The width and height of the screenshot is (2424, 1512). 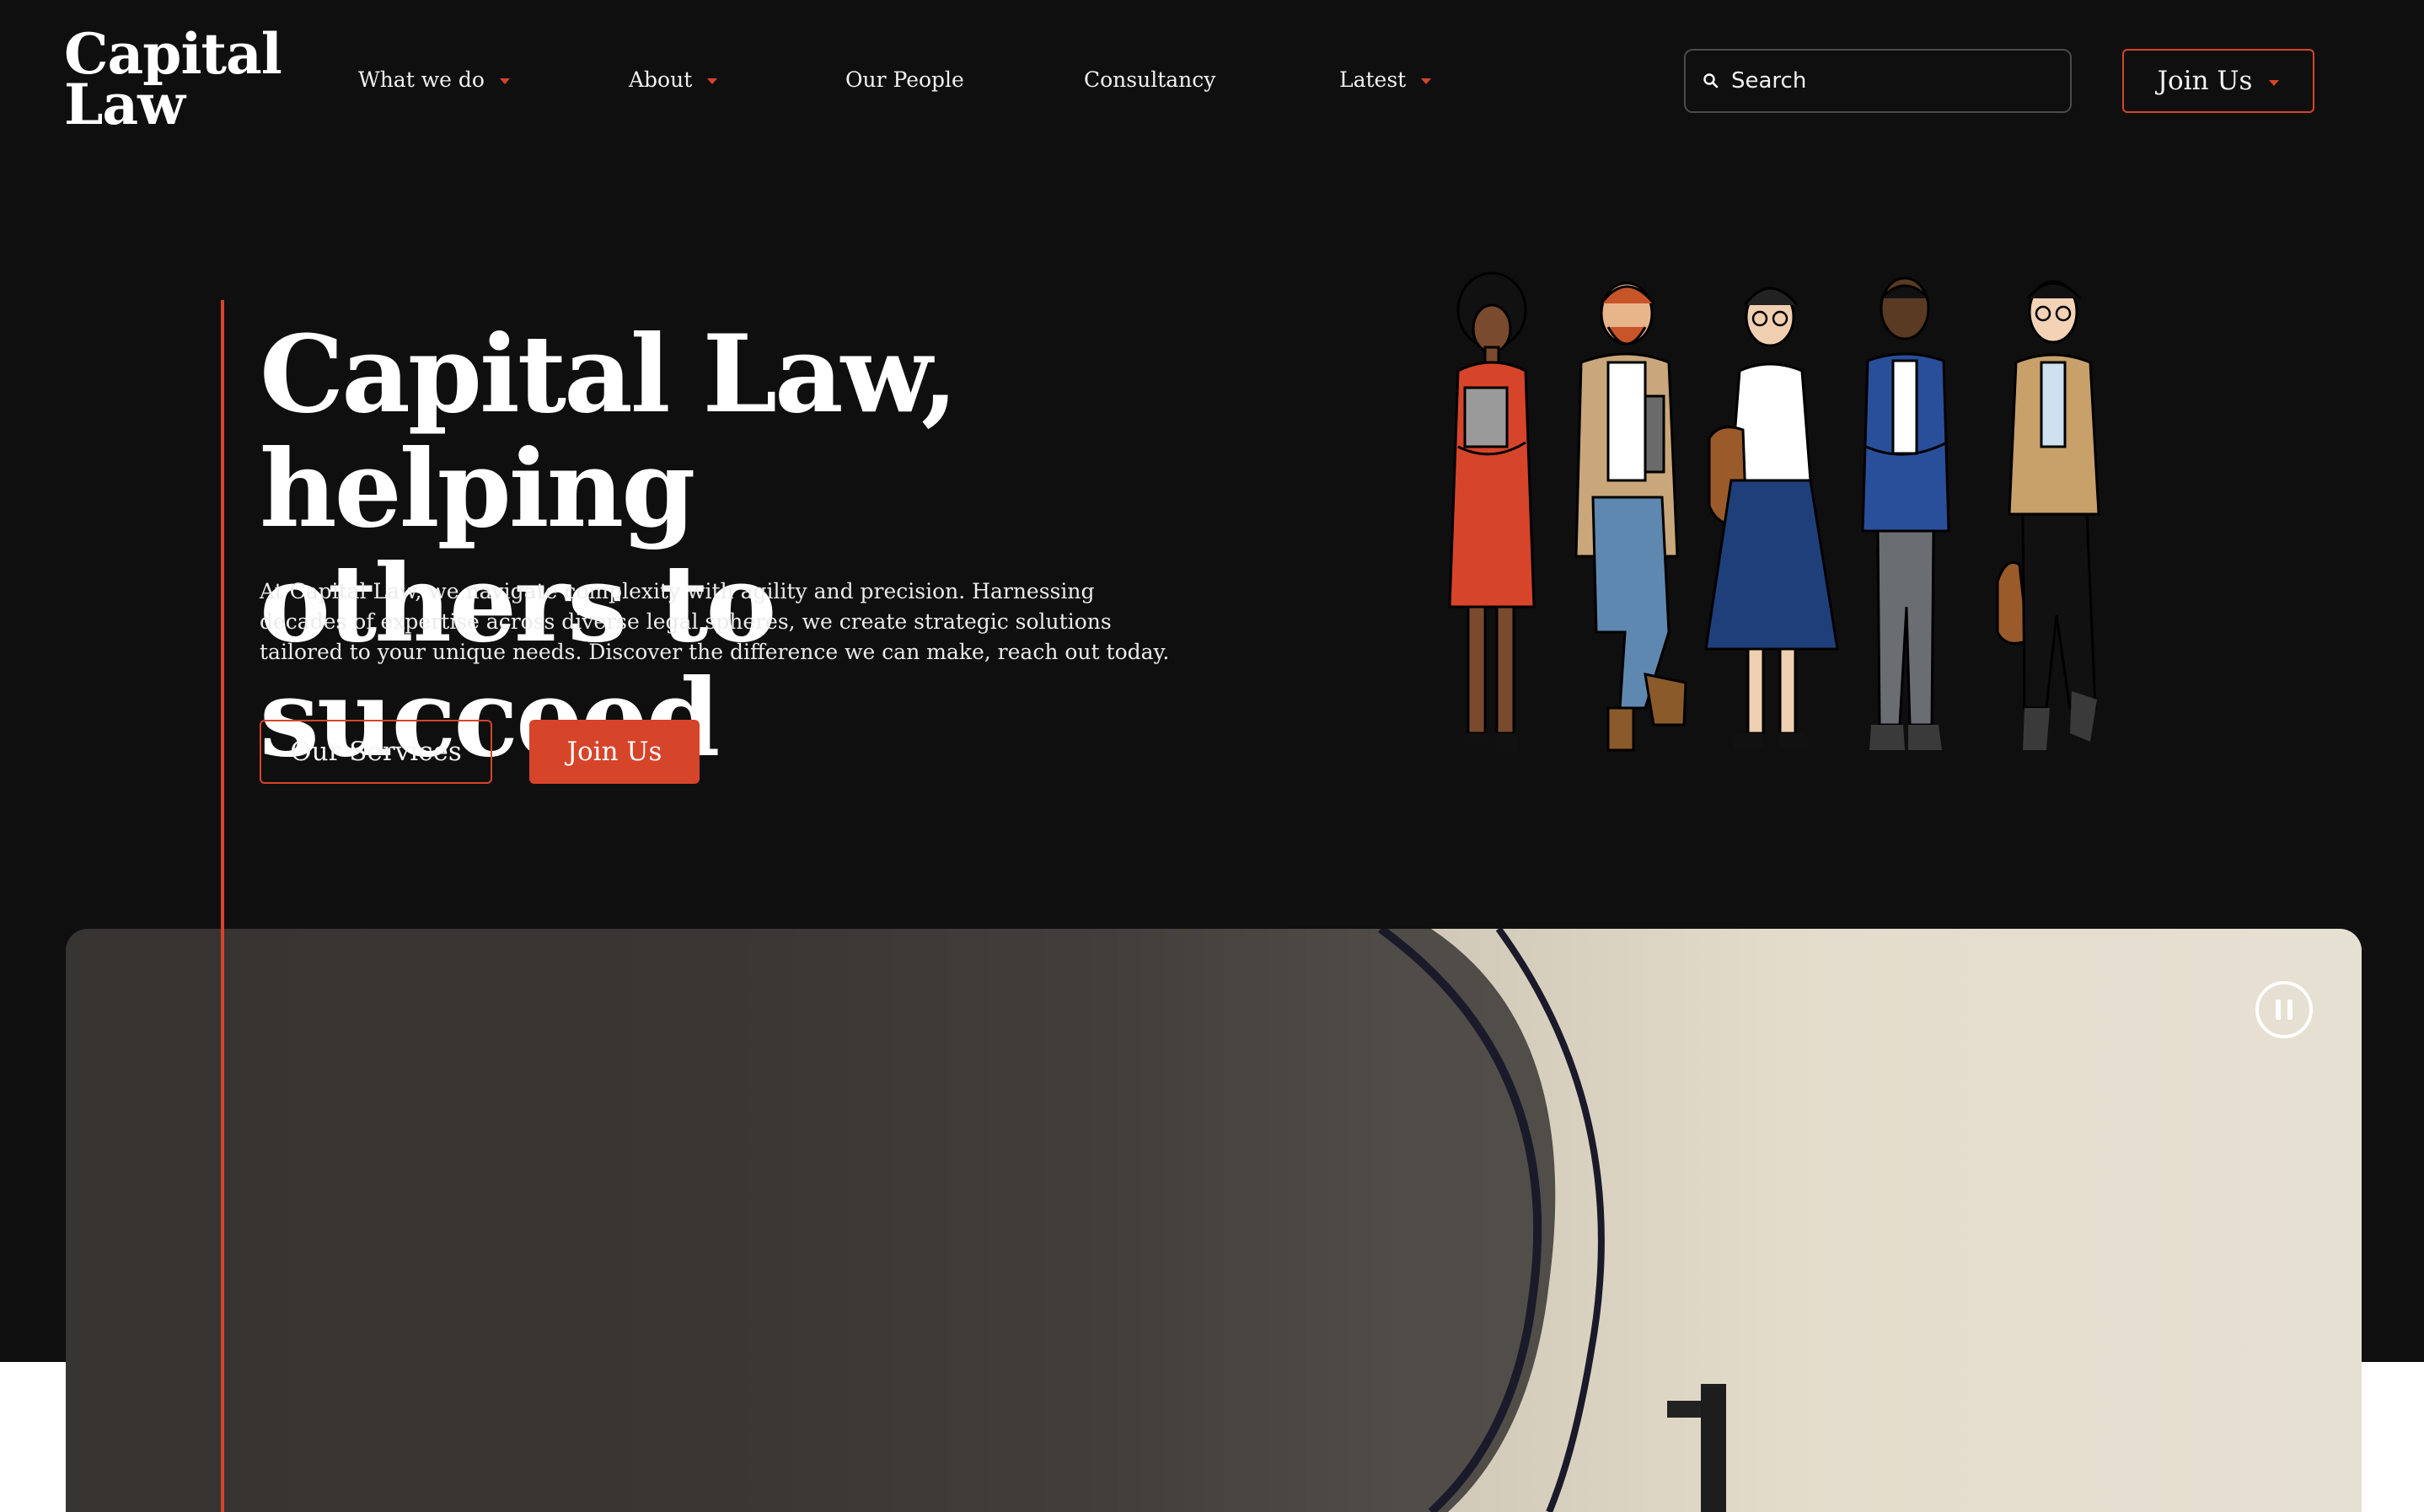 What do you see at coordinates (2284, 1009) in the screenshot?
I see `pause-button` at bounding box center [2284, 1009].